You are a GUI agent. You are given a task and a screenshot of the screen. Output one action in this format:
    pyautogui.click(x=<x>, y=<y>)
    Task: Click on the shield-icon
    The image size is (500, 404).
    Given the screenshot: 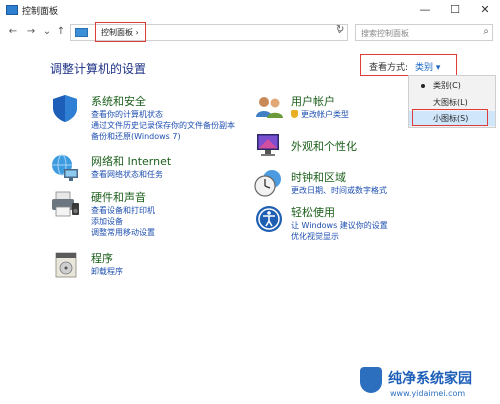 What is the action you would take?
    pyautogui.click(x=65, y=108)
    